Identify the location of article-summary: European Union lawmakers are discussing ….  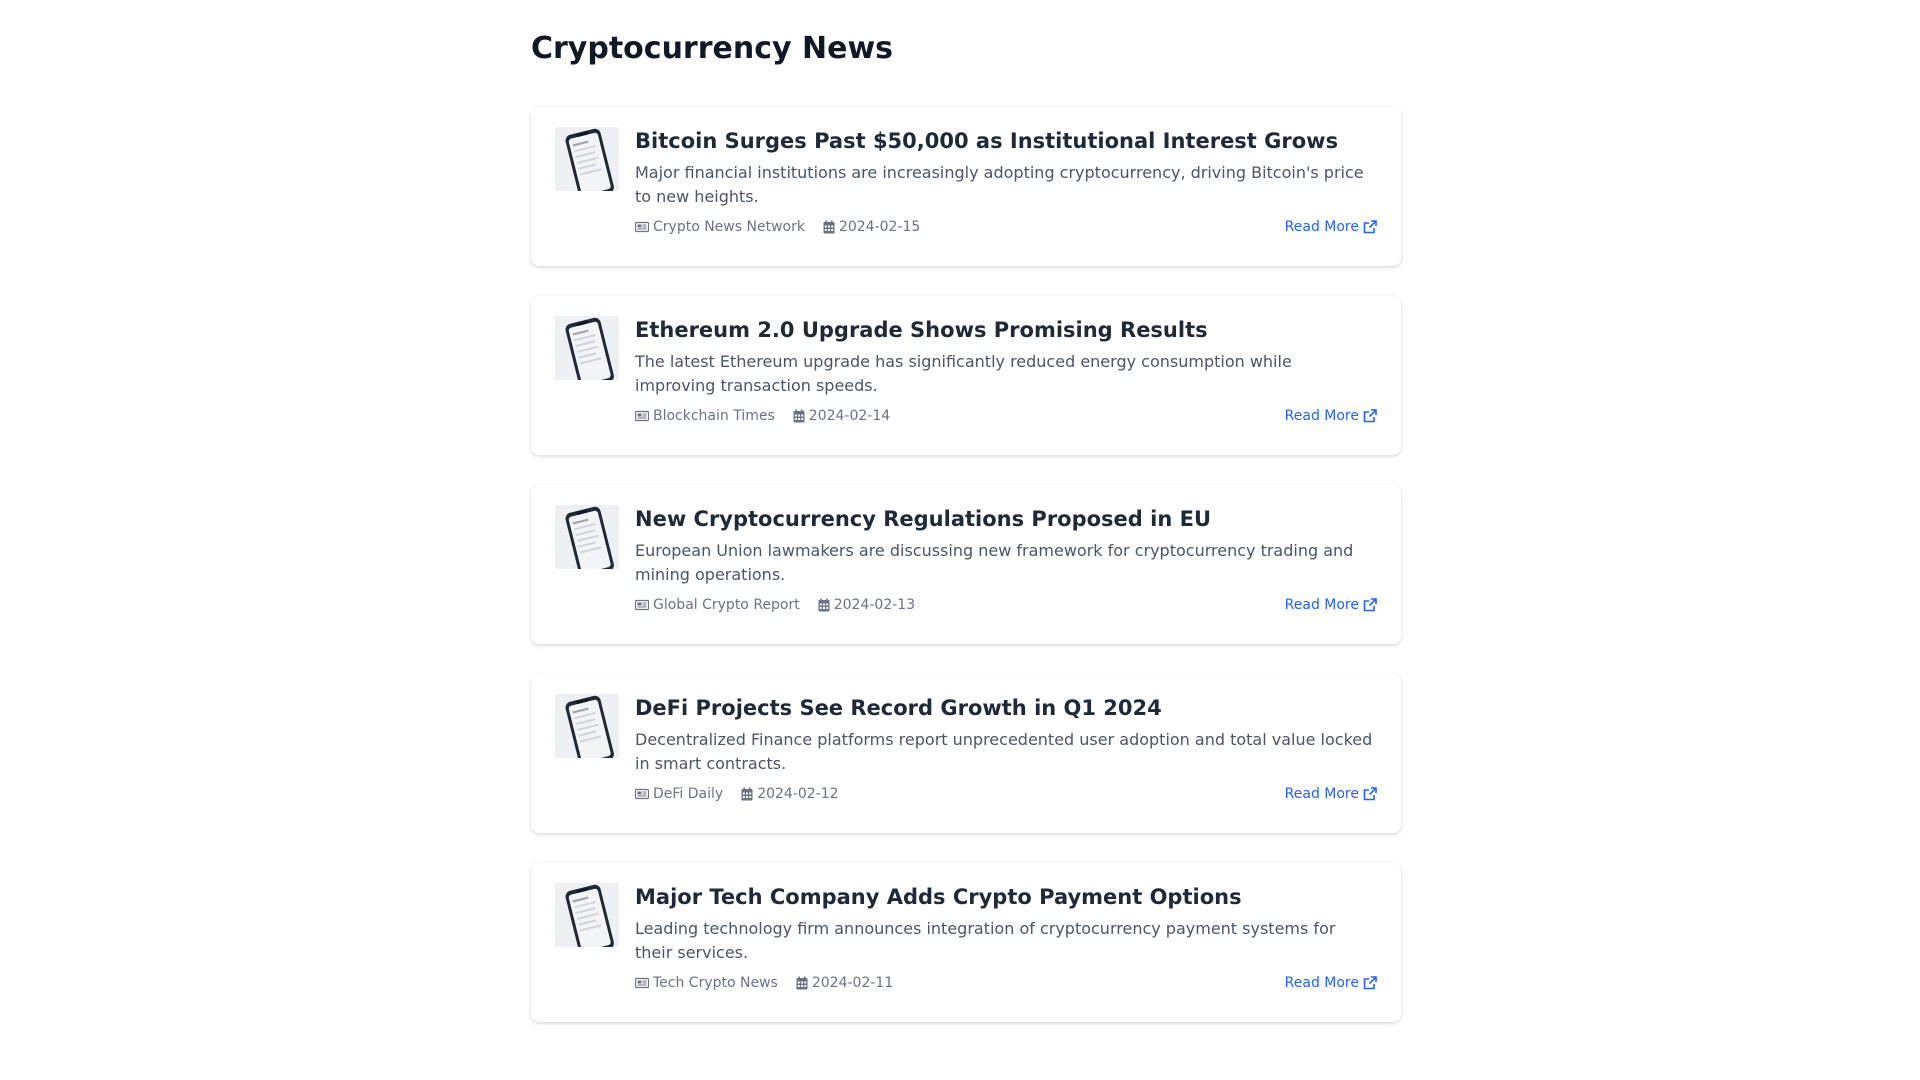
(994, 562).